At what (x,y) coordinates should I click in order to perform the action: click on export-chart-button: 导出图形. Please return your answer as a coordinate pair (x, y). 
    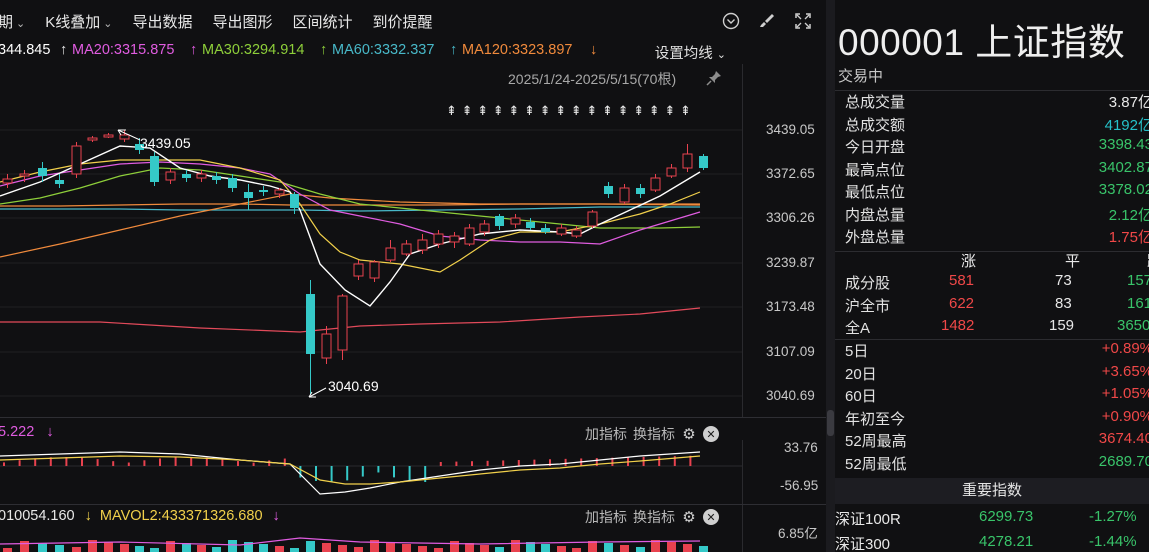
    Looking at the image, I should click on (242, 21).